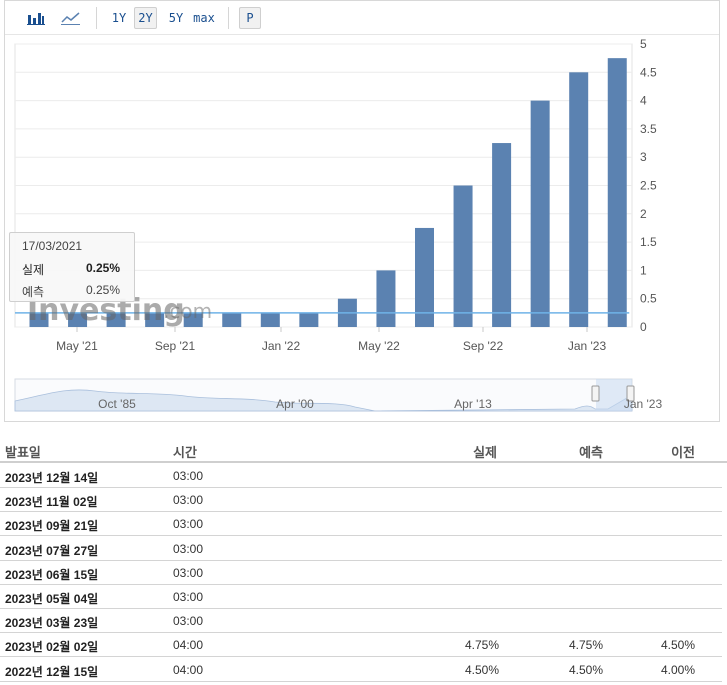 The width and height of the screenshot is (727, 685). What do you see at coordinates (677, 669) in the screenshot?
I see `row-previous: 4.00%` at bounding box center [677, 669].